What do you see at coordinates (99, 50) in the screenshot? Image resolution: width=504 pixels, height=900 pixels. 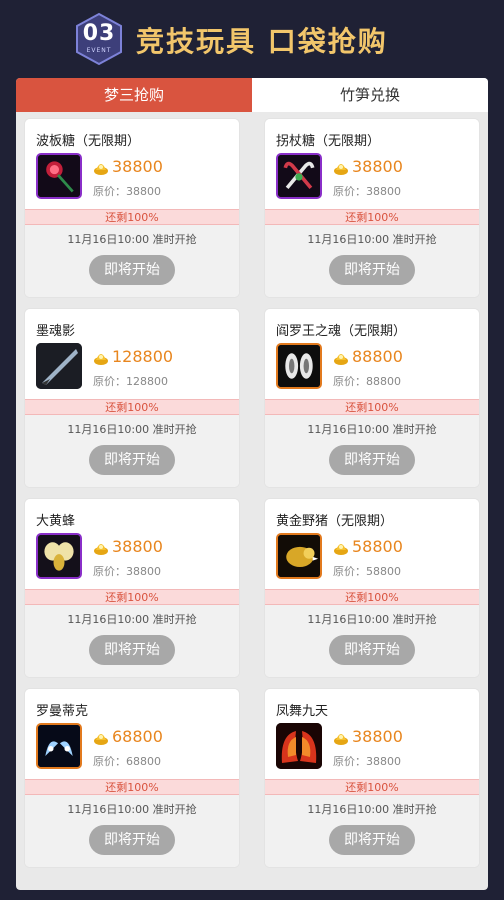 I see `badge-subtitle: EVENT` at bounding box center [99, 50].